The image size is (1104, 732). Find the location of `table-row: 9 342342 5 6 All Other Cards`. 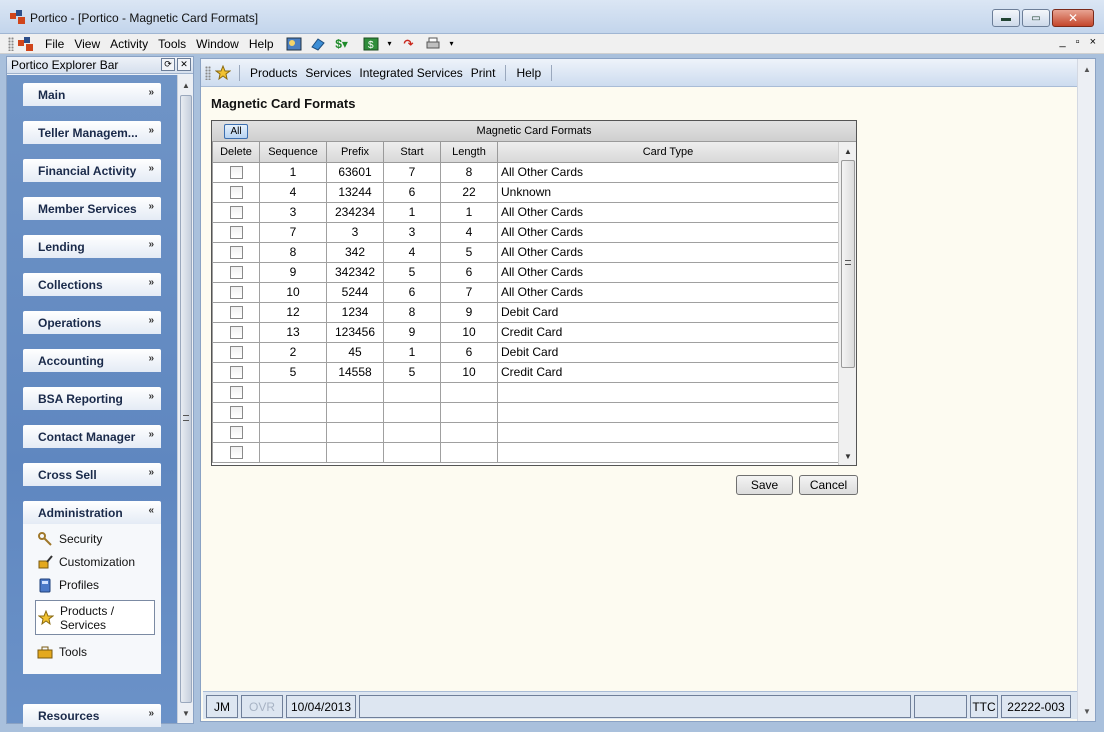

table-row: 9 342342 5 6 All Other Cards is located at coordinates (525, 272).